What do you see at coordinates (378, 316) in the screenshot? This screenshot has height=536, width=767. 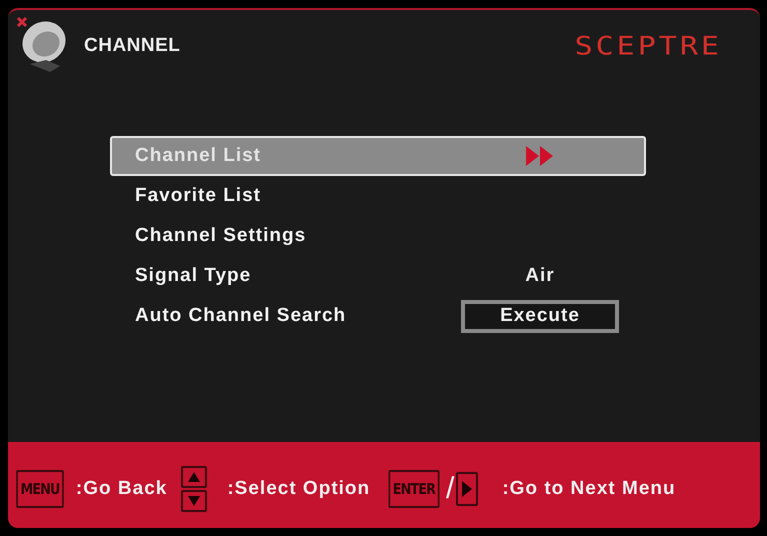 I see `menu-item: Auto Channel Search Execute` at bounding box center [378, 316].